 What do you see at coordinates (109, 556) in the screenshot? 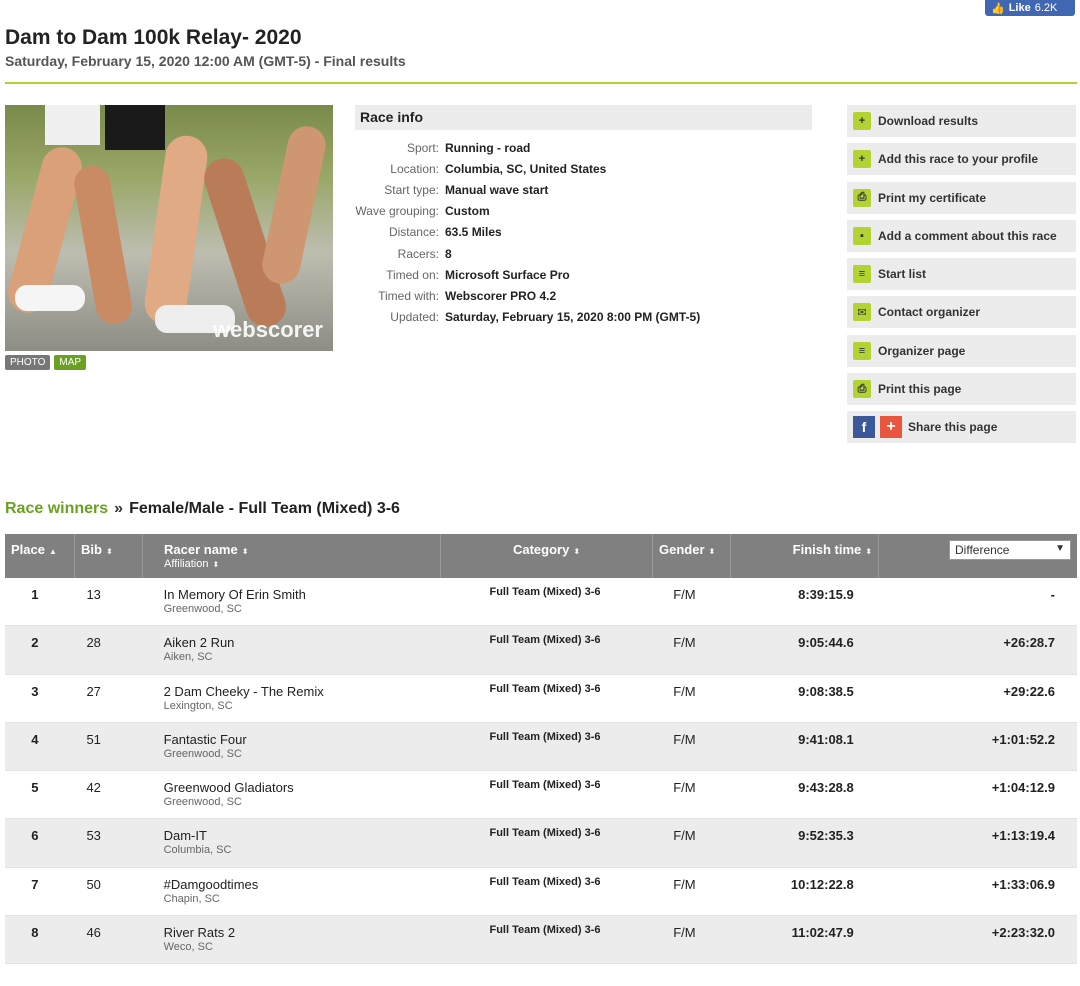
I see `header-bib: Bib ⬍` at bounding box center [109, 556].